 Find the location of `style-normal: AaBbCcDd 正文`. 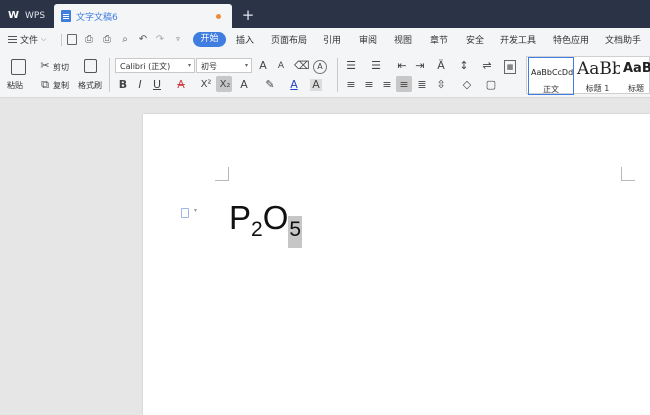

style-normal: AaBbCcDd 正文 is located at coordinates (551, 76).